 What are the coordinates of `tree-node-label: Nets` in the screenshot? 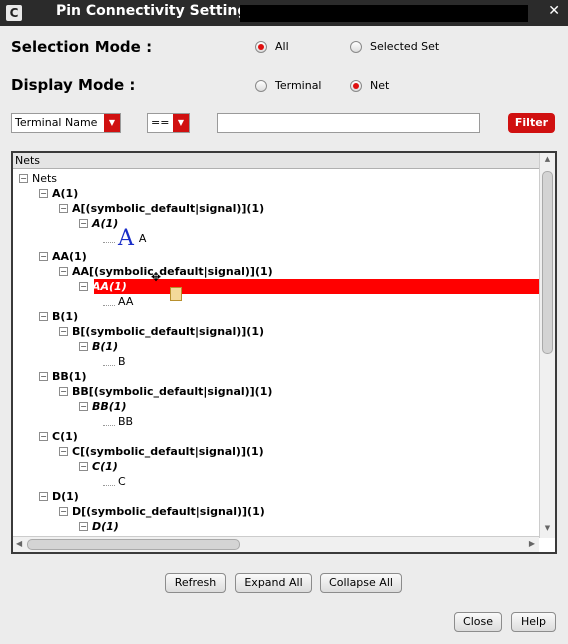 It's located at (45, 178).